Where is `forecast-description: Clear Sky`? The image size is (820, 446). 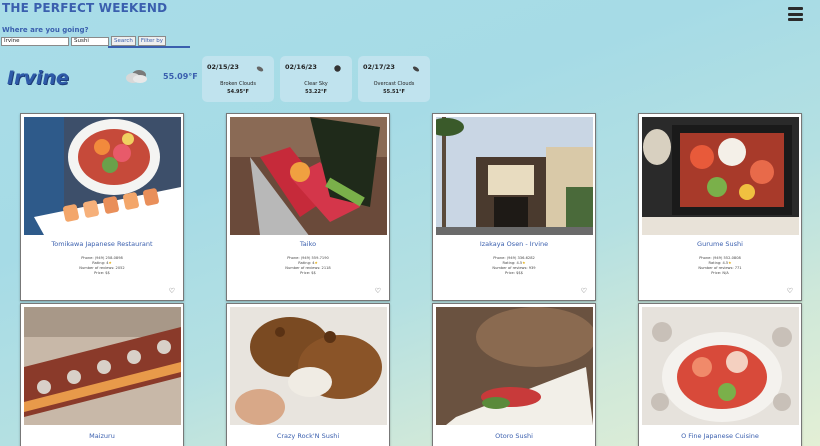 forecast-description: Clear Sky is located at coordinates (316, 84).